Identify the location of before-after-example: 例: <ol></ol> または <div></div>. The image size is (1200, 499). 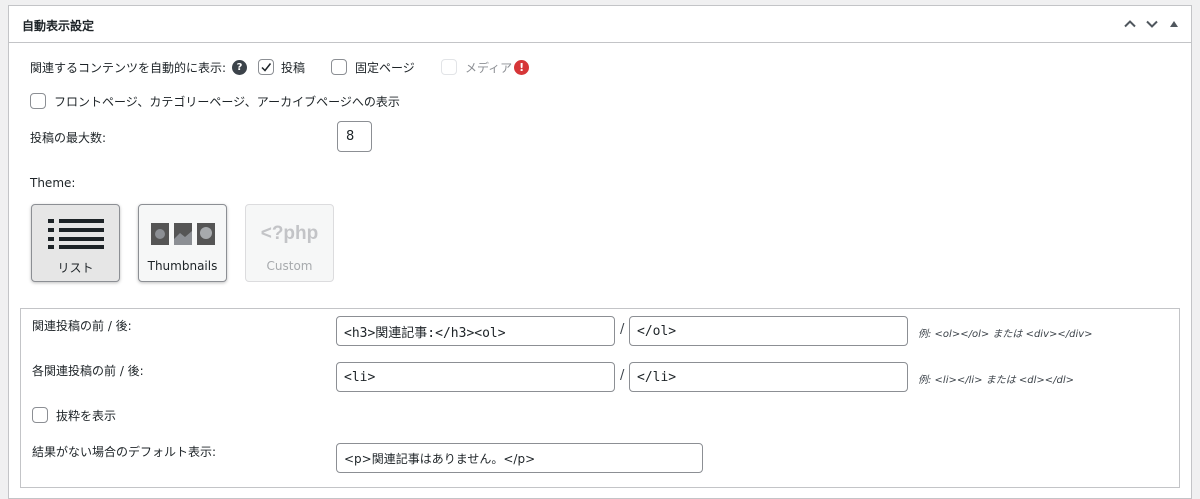
(1005, 334).